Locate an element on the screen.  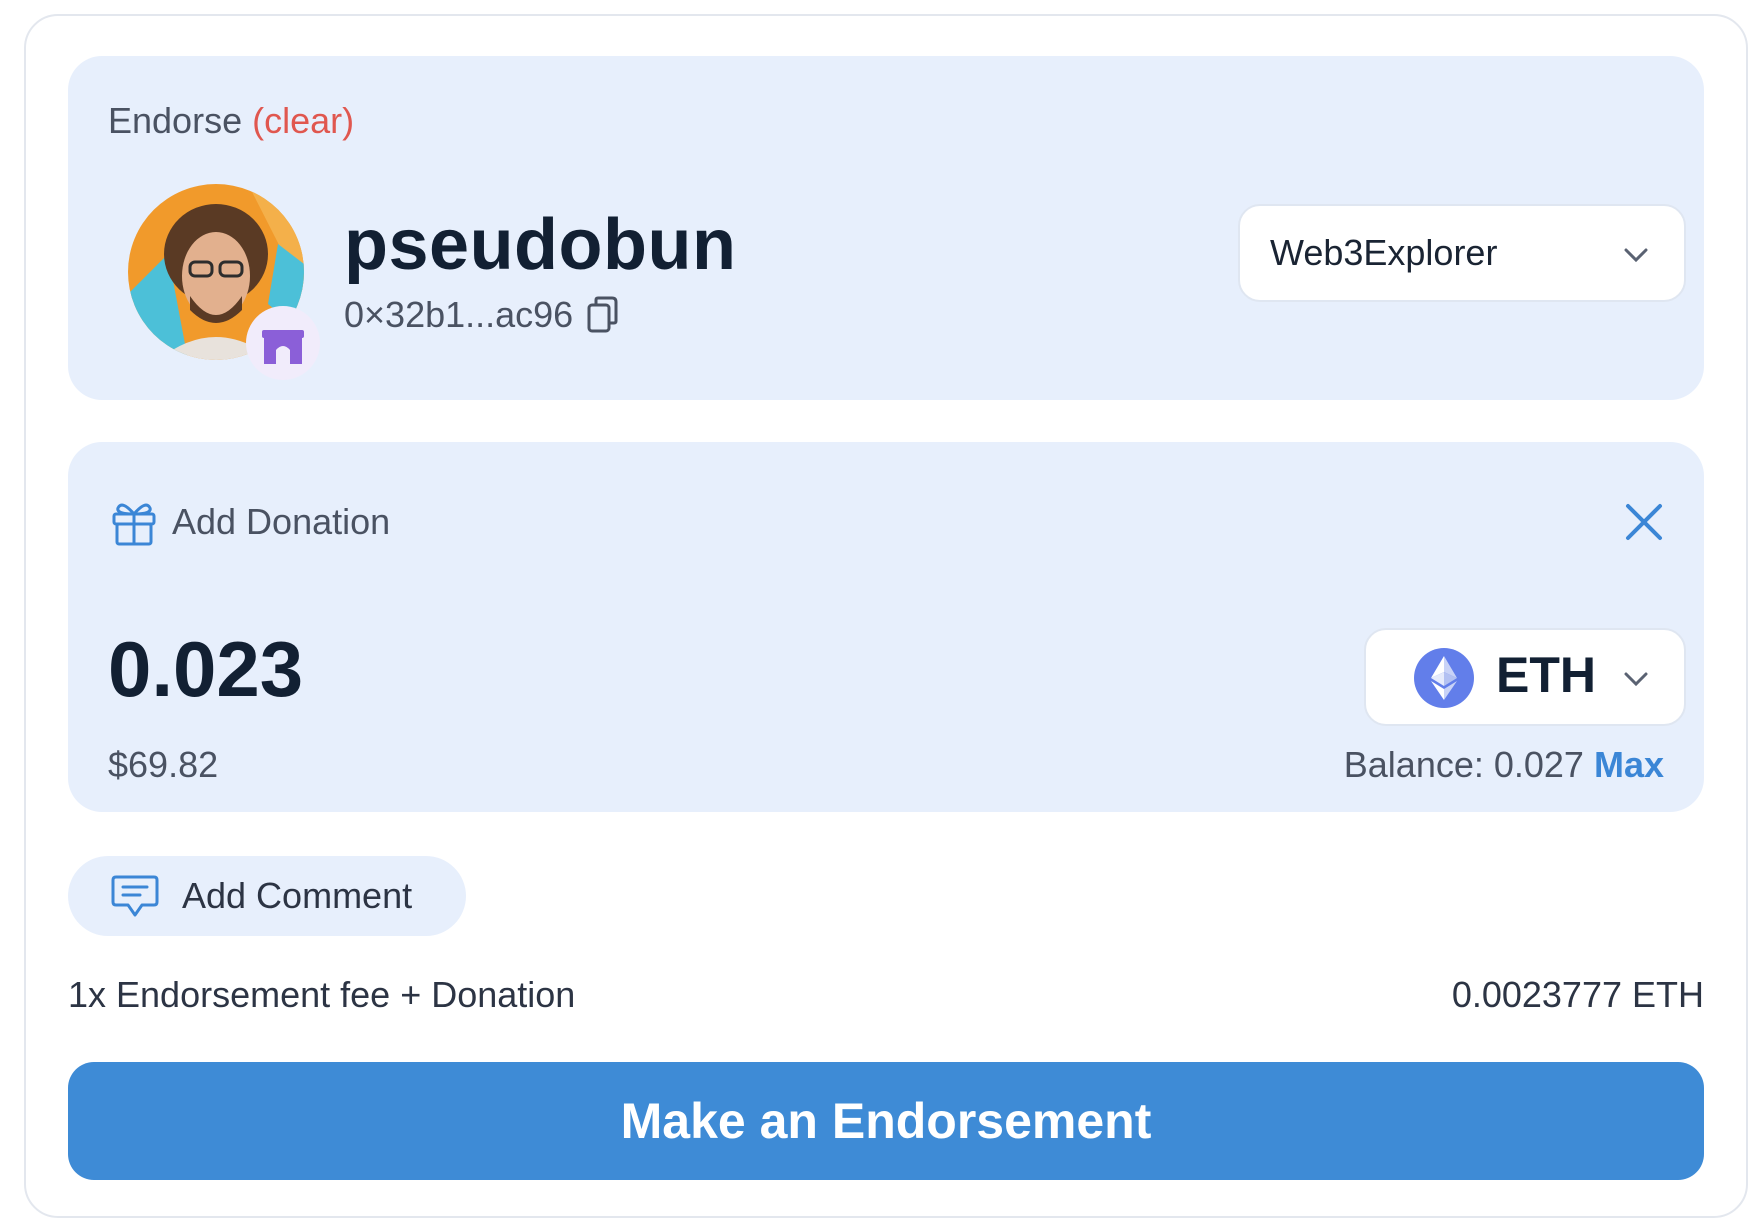
fee-value: 0.0023777 ETH is located at coordinates (1577, 994).